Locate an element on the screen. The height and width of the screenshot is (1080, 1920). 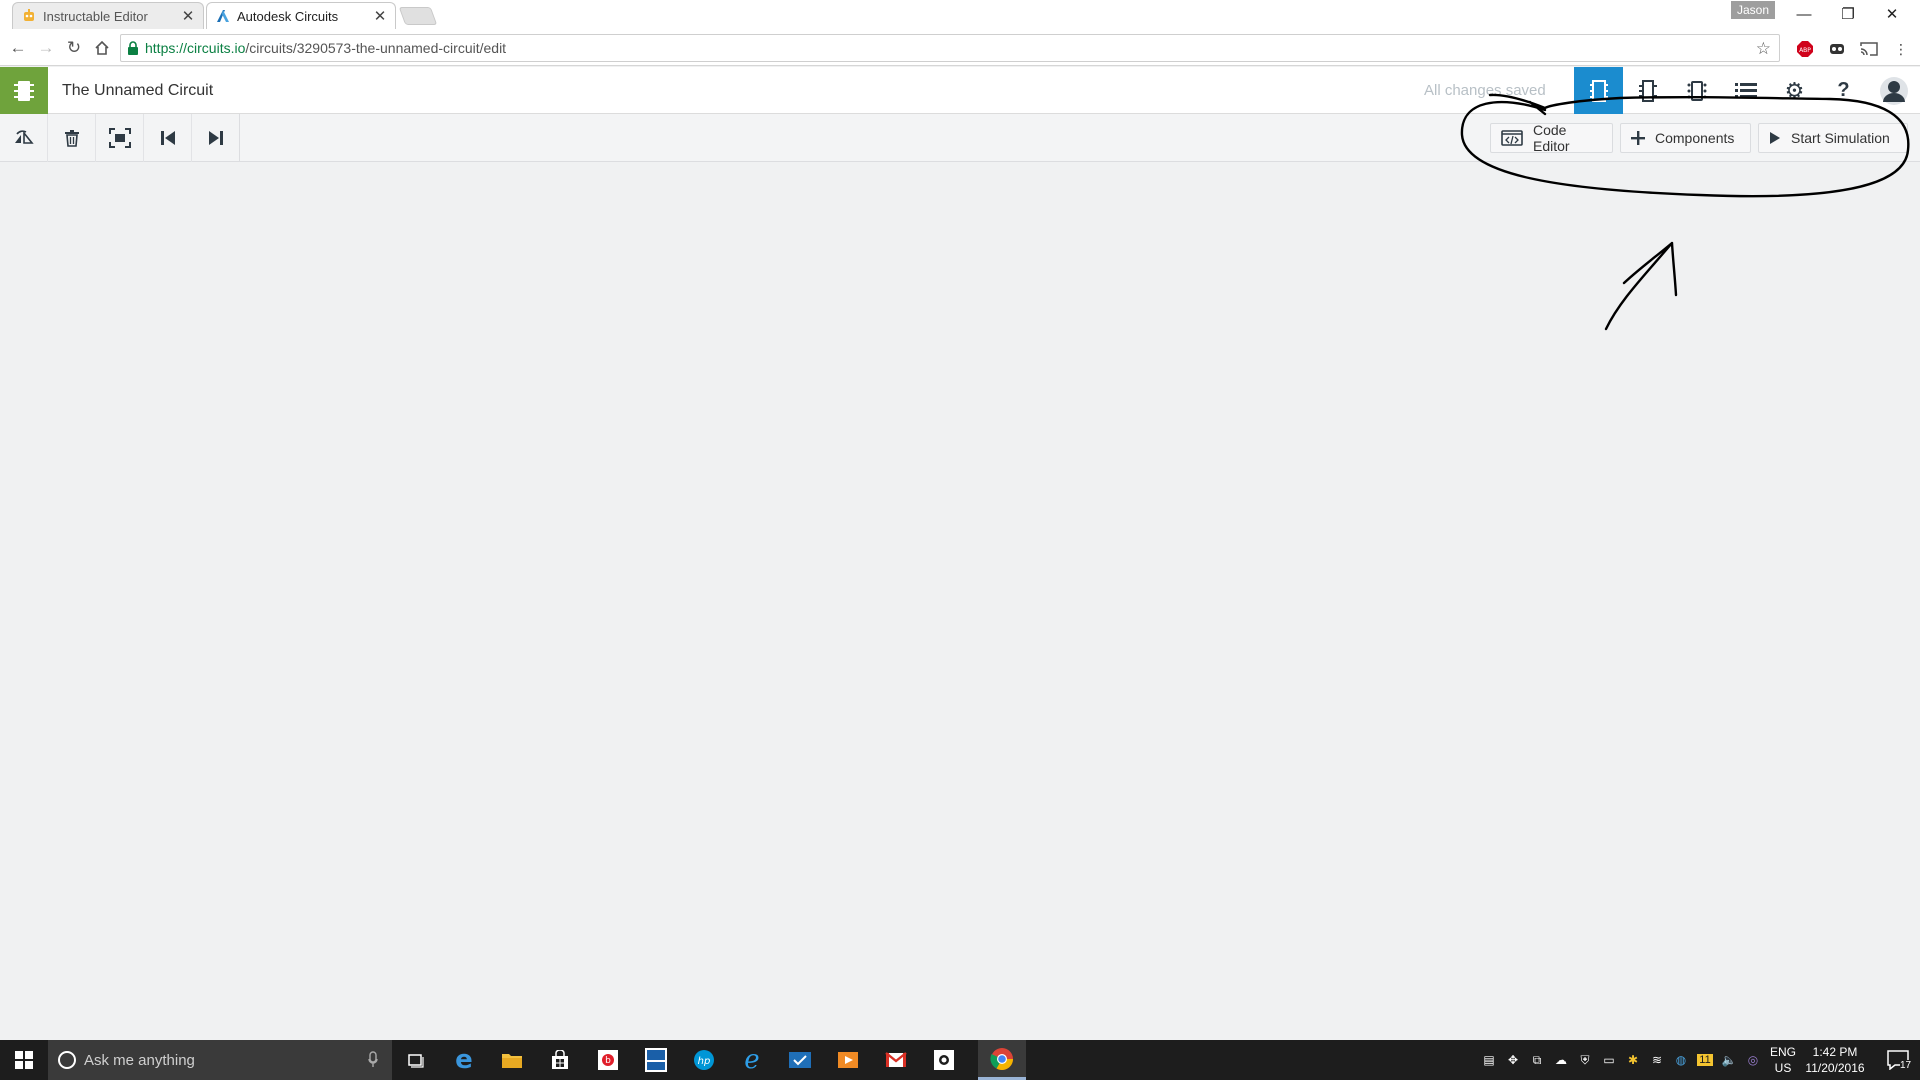
internet-explorer-icon: e is located at coordinates (752, 1060).